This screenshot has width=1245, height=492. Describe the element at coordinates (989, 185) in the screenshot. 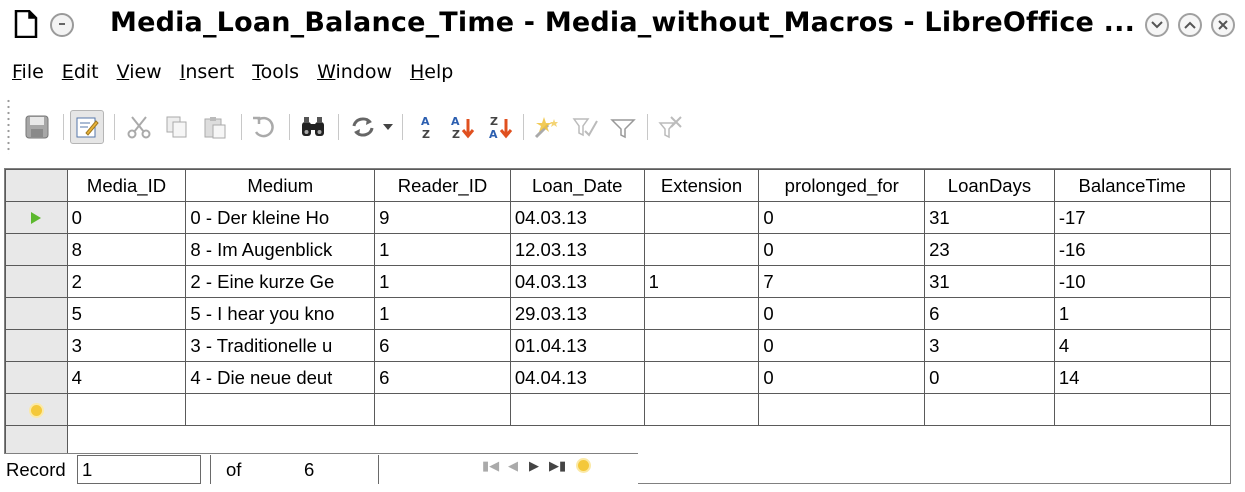

I see `column-header-loandays: LoanDays` at that location.